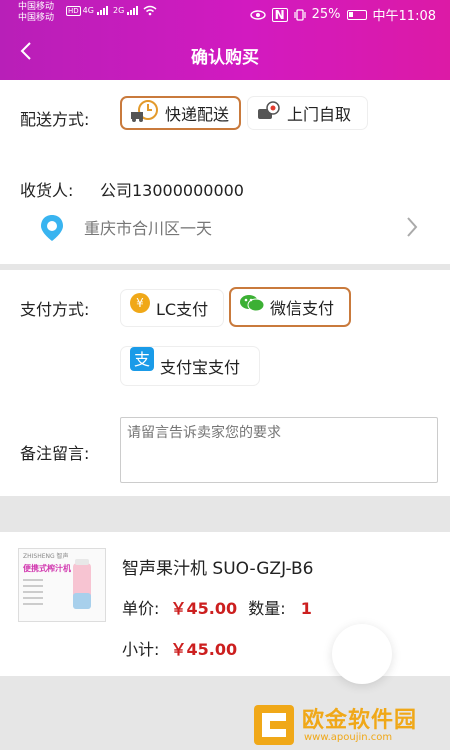  I want to click on network-type-2: 2G, so click(119, 10).